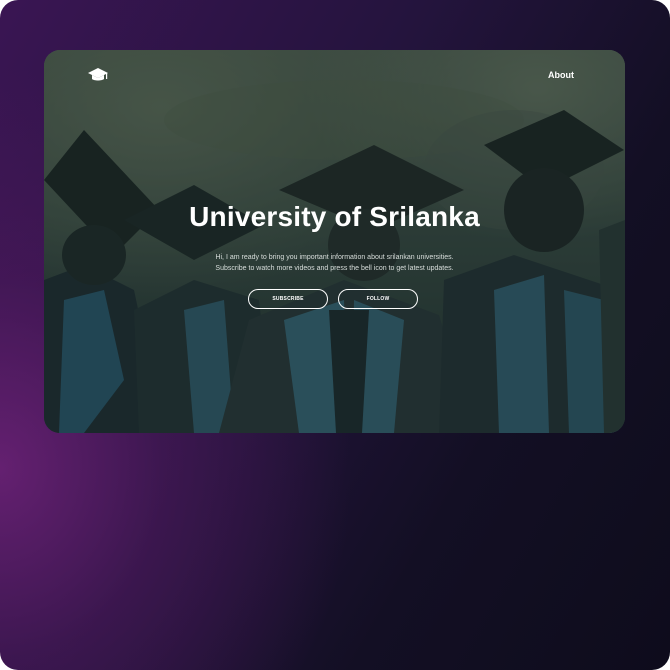 Image resolution: width=670 pixels, height=670 pixels. What do you see at coordinates (378, 299) in the screenshot?
I see `follow-button: FOLLOW` at bounding box center [378, 299].